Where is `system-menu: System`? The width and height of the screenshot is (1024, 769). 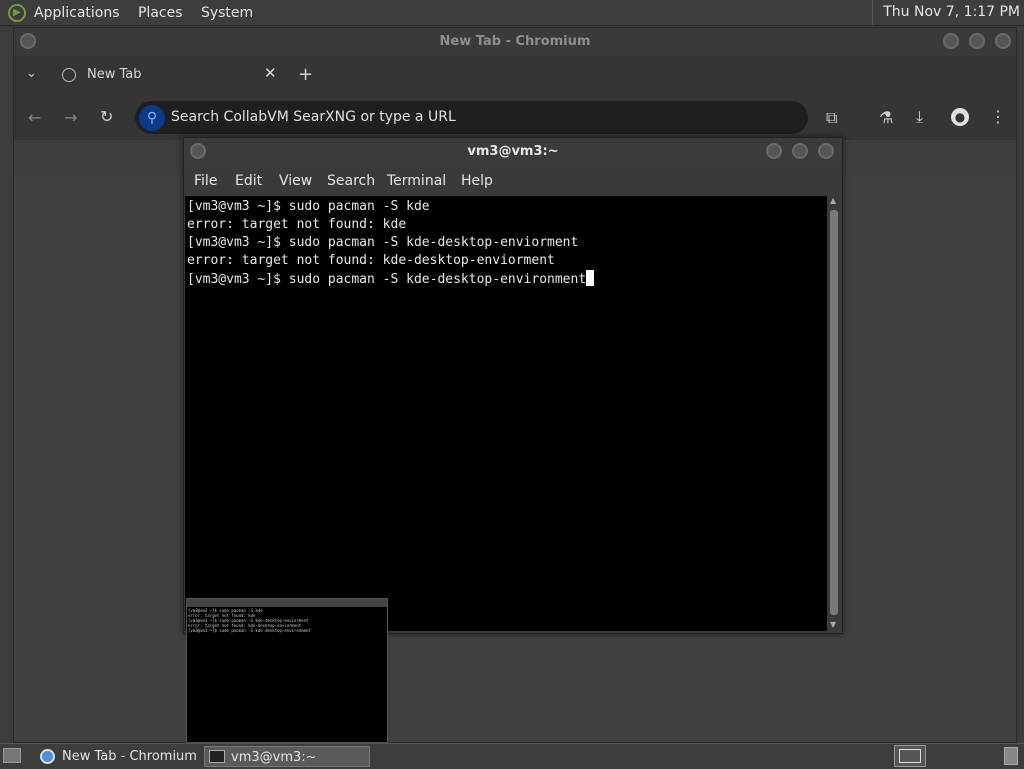
system-menu: System is located at coordinates (227, 13).